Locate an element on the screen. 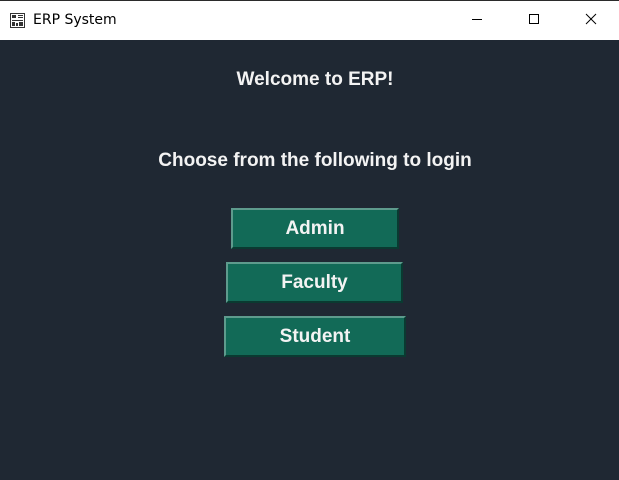  window-title: ERP System is located at coordinates (75, 20).